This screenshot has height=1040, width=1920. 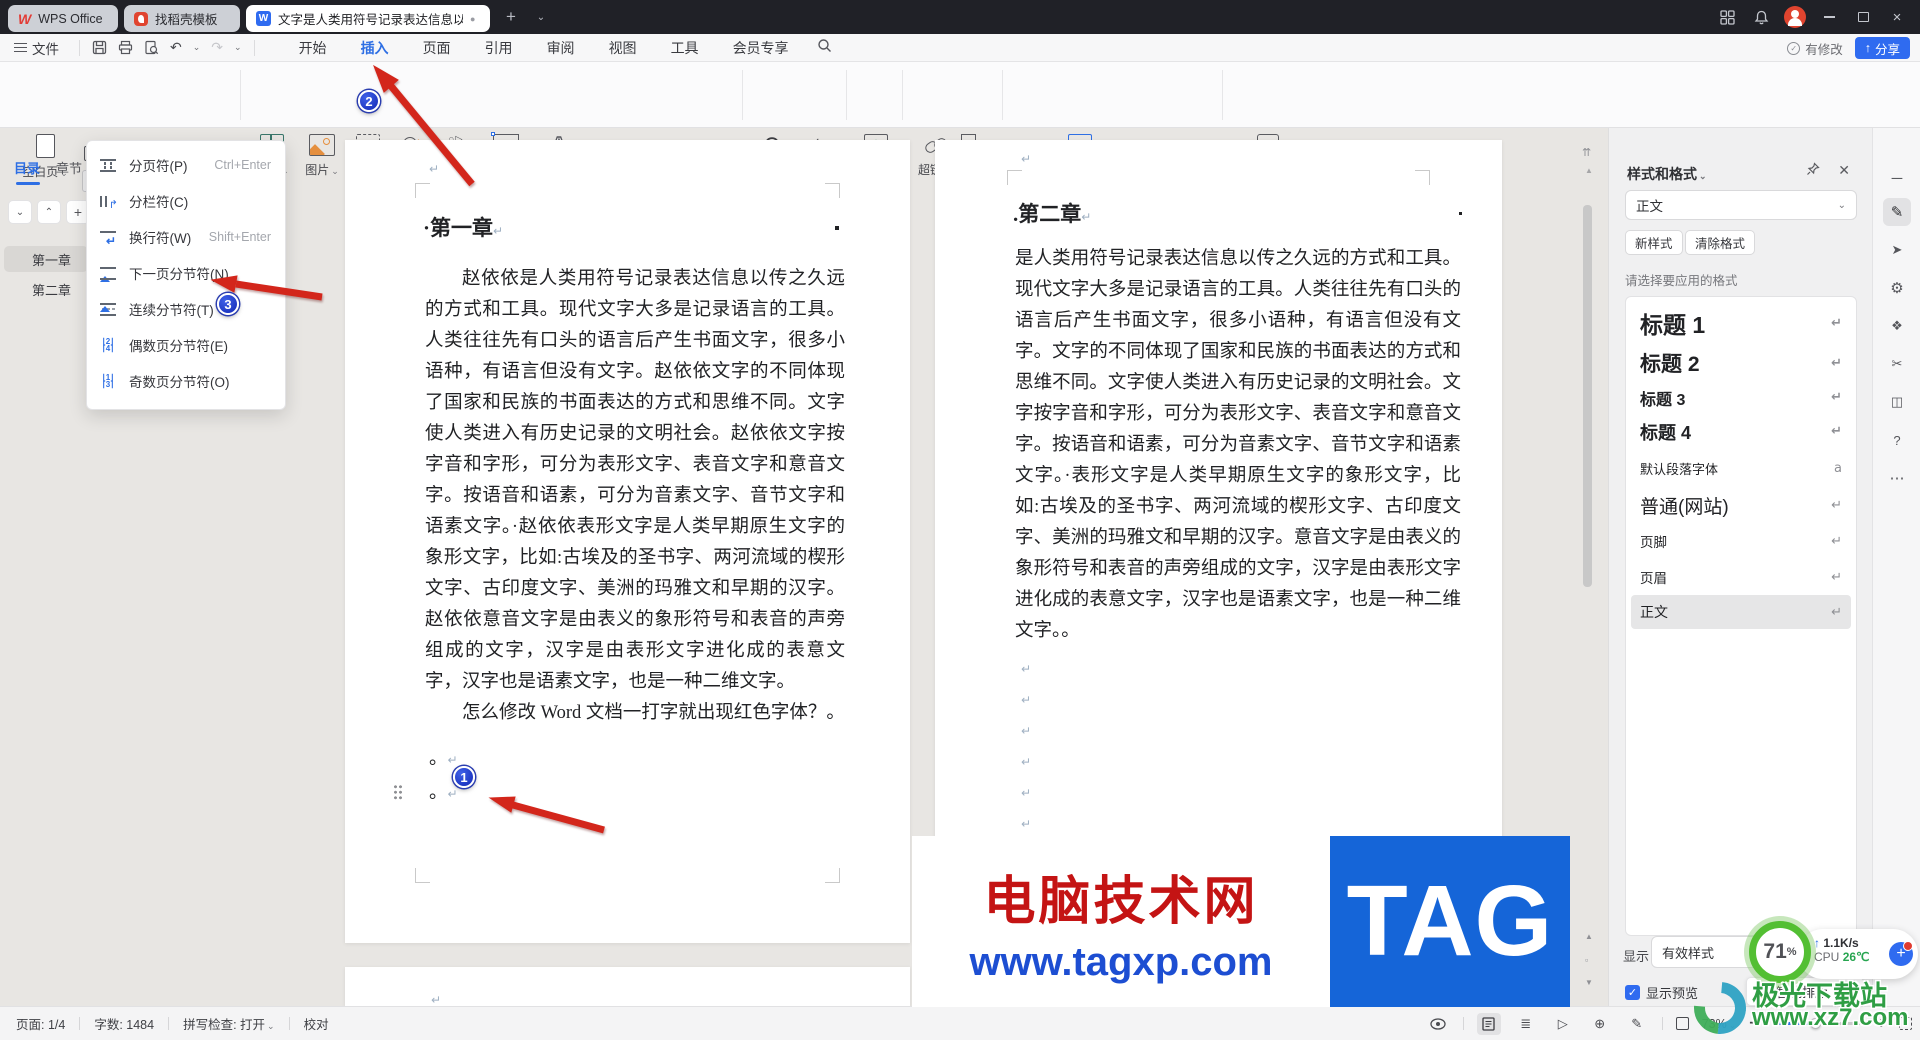 What do you see at coordinates (1637, 1024) in the screenshot?
I see `ink-annotate-icon: ✎` at bounding box center [1637, 1024].